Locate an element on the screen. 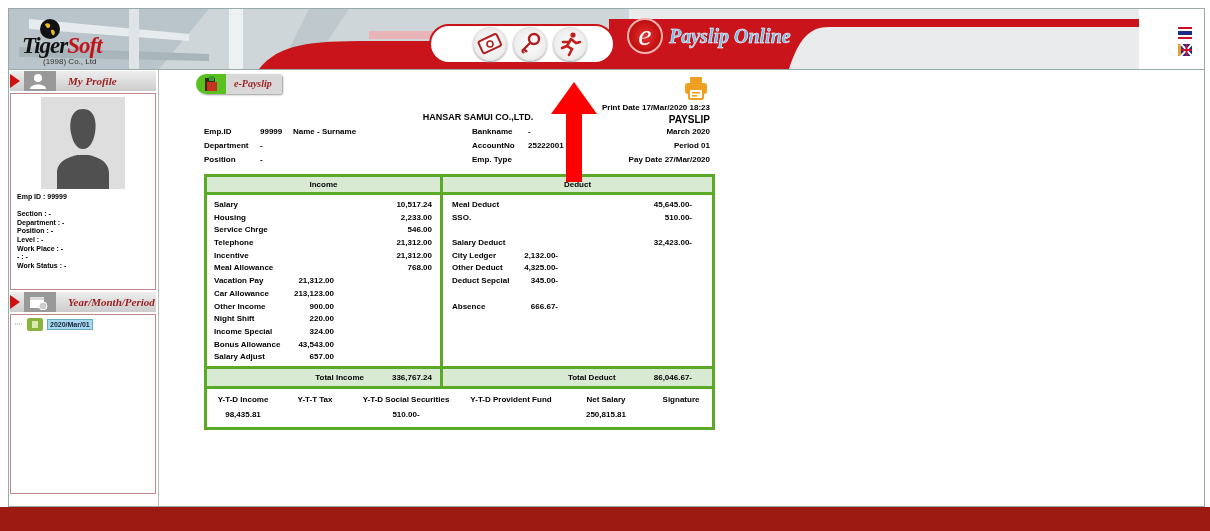  item-label: Incentive is located at coordinates (232, 255).